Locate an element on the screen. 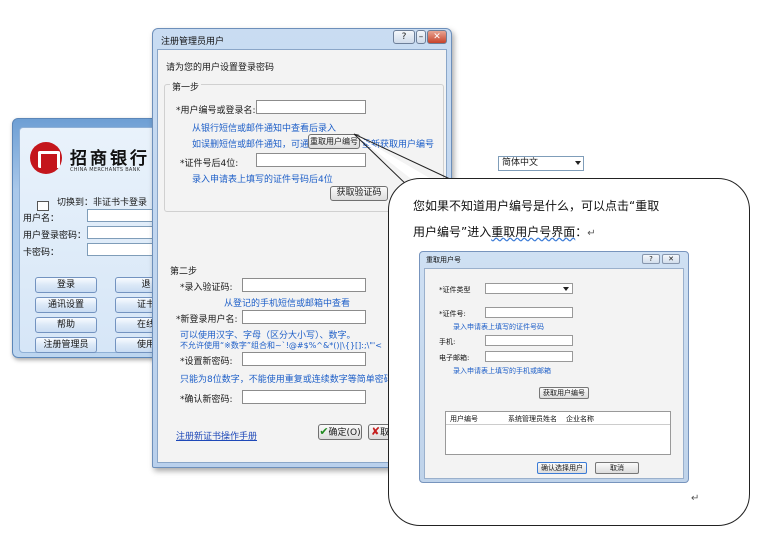 The width and height of the screenshot is (764, 553). callout-line1: 您如果不知道用户编号是什么，可以点击“重取 is located at coordinates (536, 206).